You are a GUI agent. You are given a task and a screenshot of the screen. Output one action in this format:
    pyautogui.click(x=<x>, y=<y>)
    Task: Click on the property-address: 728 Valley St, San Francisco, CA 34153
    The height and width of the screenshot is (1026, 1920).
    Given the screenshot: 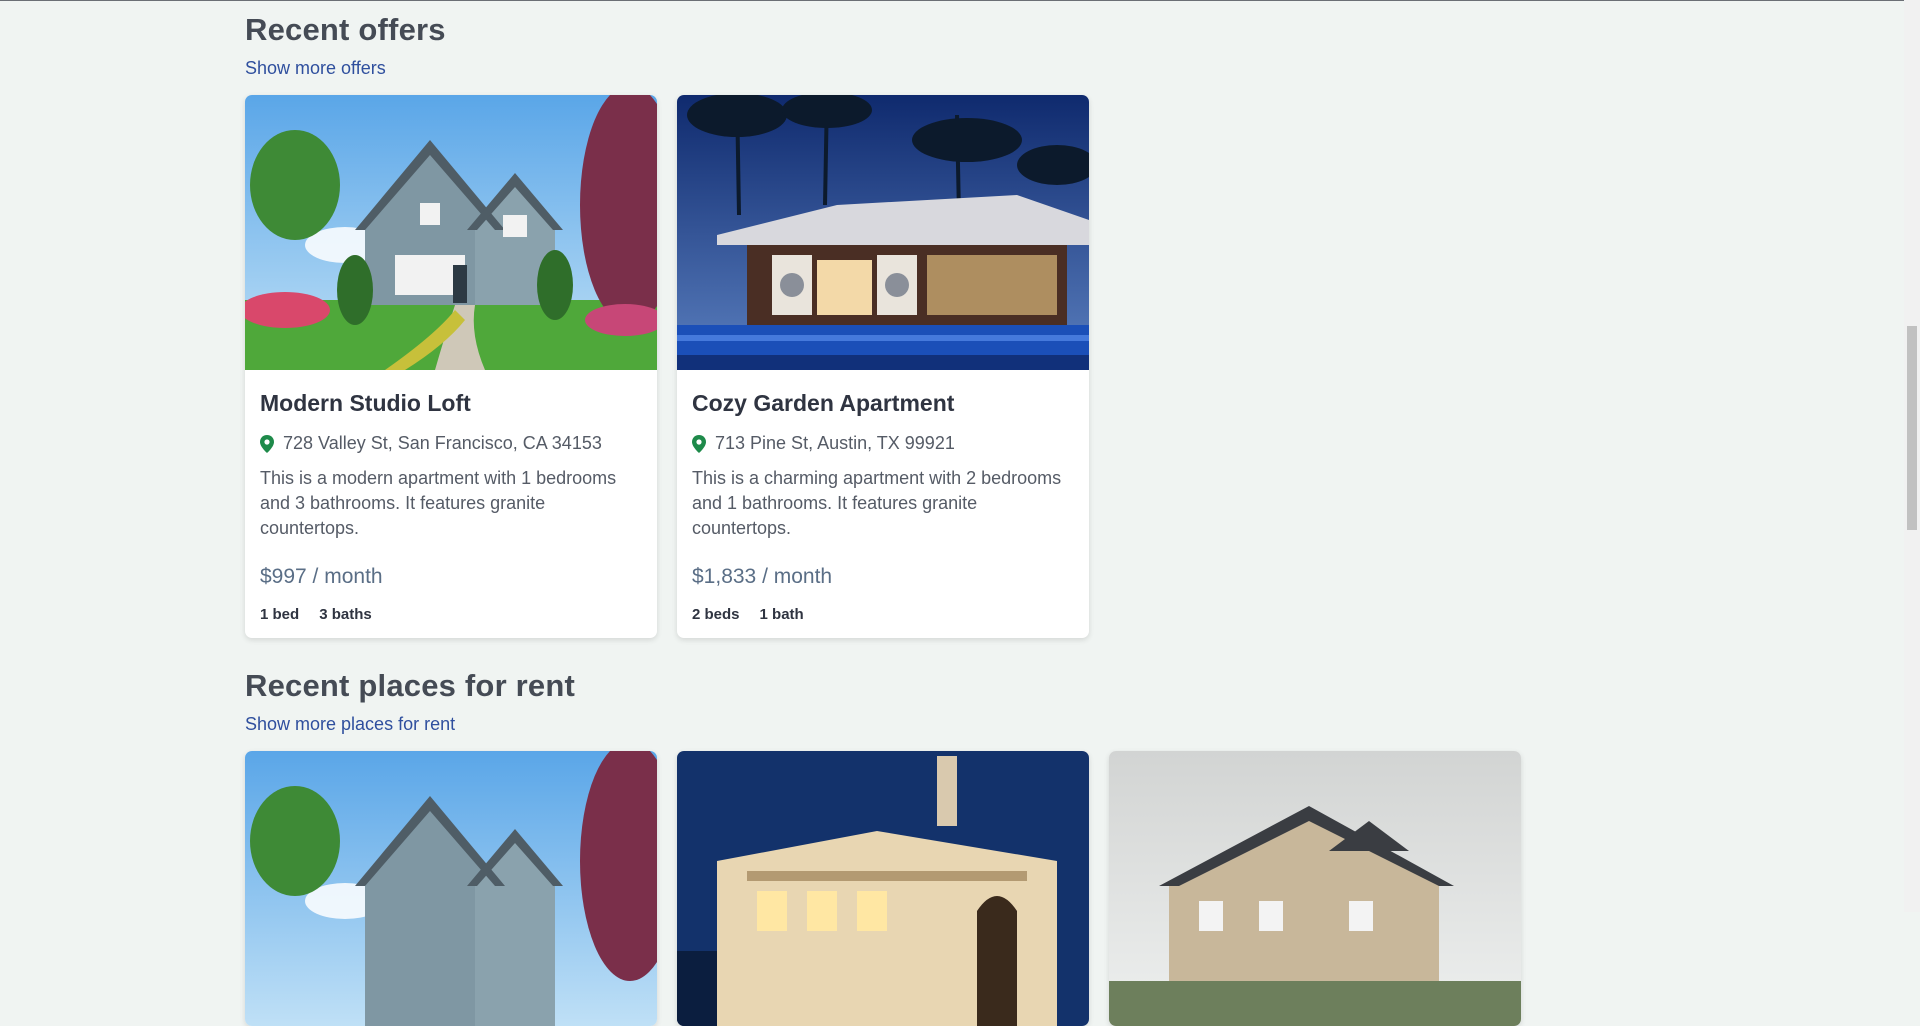 What is the action you would take?
    pyautogui.click(x=451, y=443)
    